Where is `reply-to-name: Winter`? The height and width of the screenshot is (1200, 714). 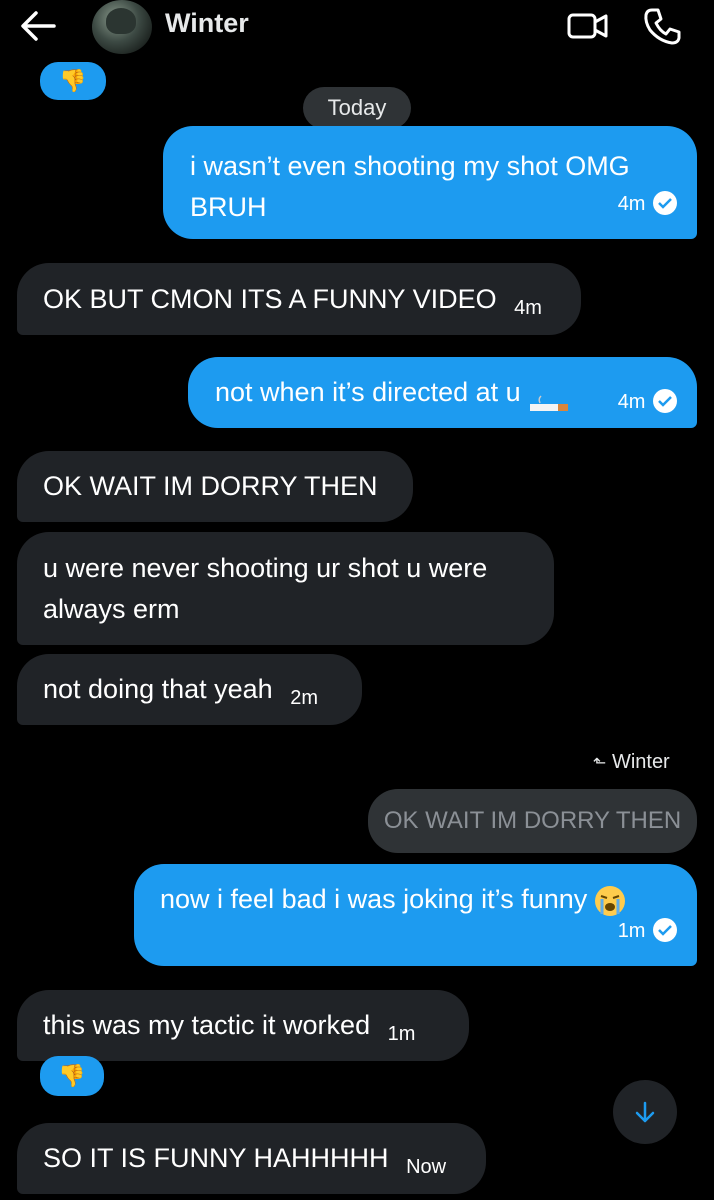 reply-to-name: Winter is located at coordinates (640, 762).